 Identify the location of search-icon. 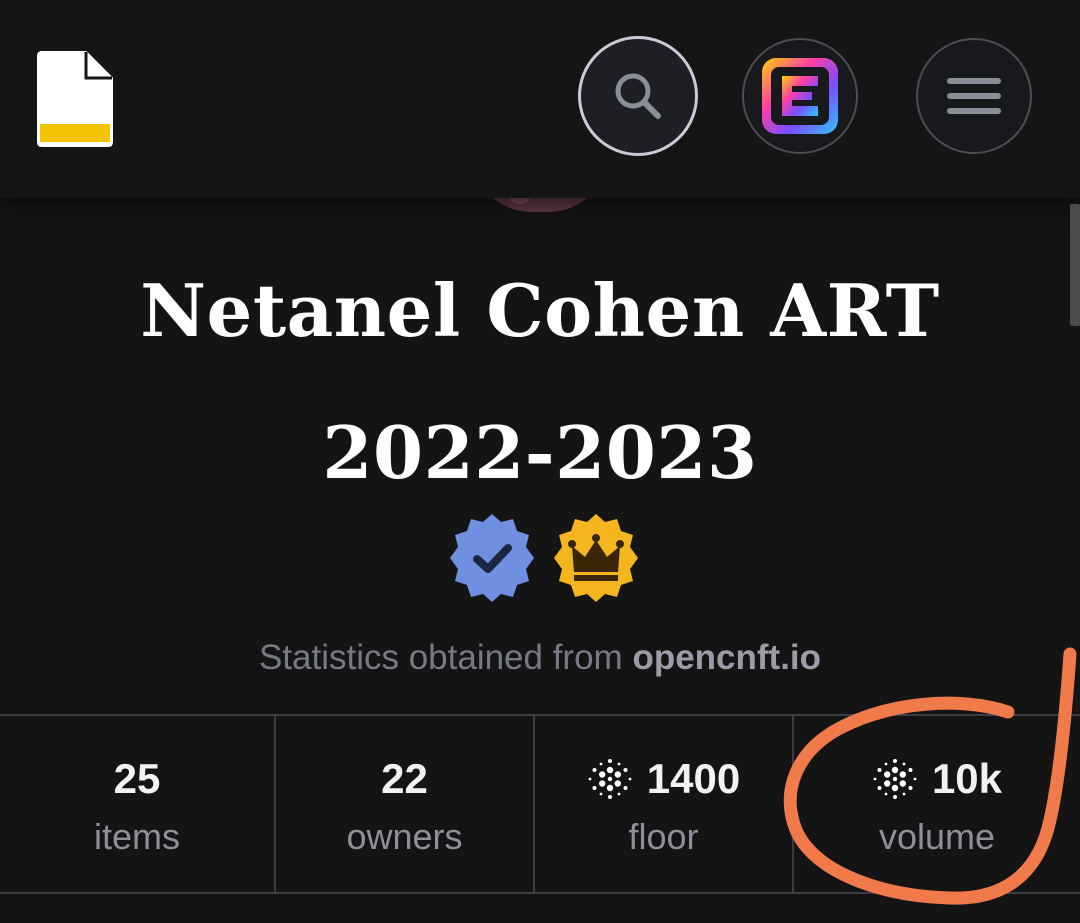
(638, 96).